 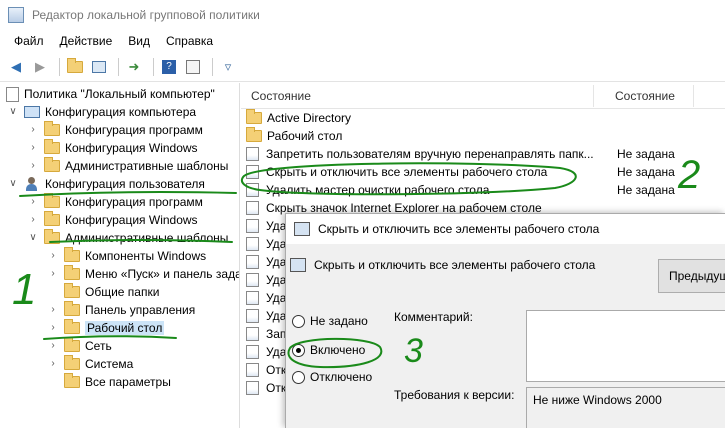 What do you see at coordinates (125, 184) in the screenshot?
I see `tree-item-label: Конфигурация пользователя` at bounding box center [125, 184].